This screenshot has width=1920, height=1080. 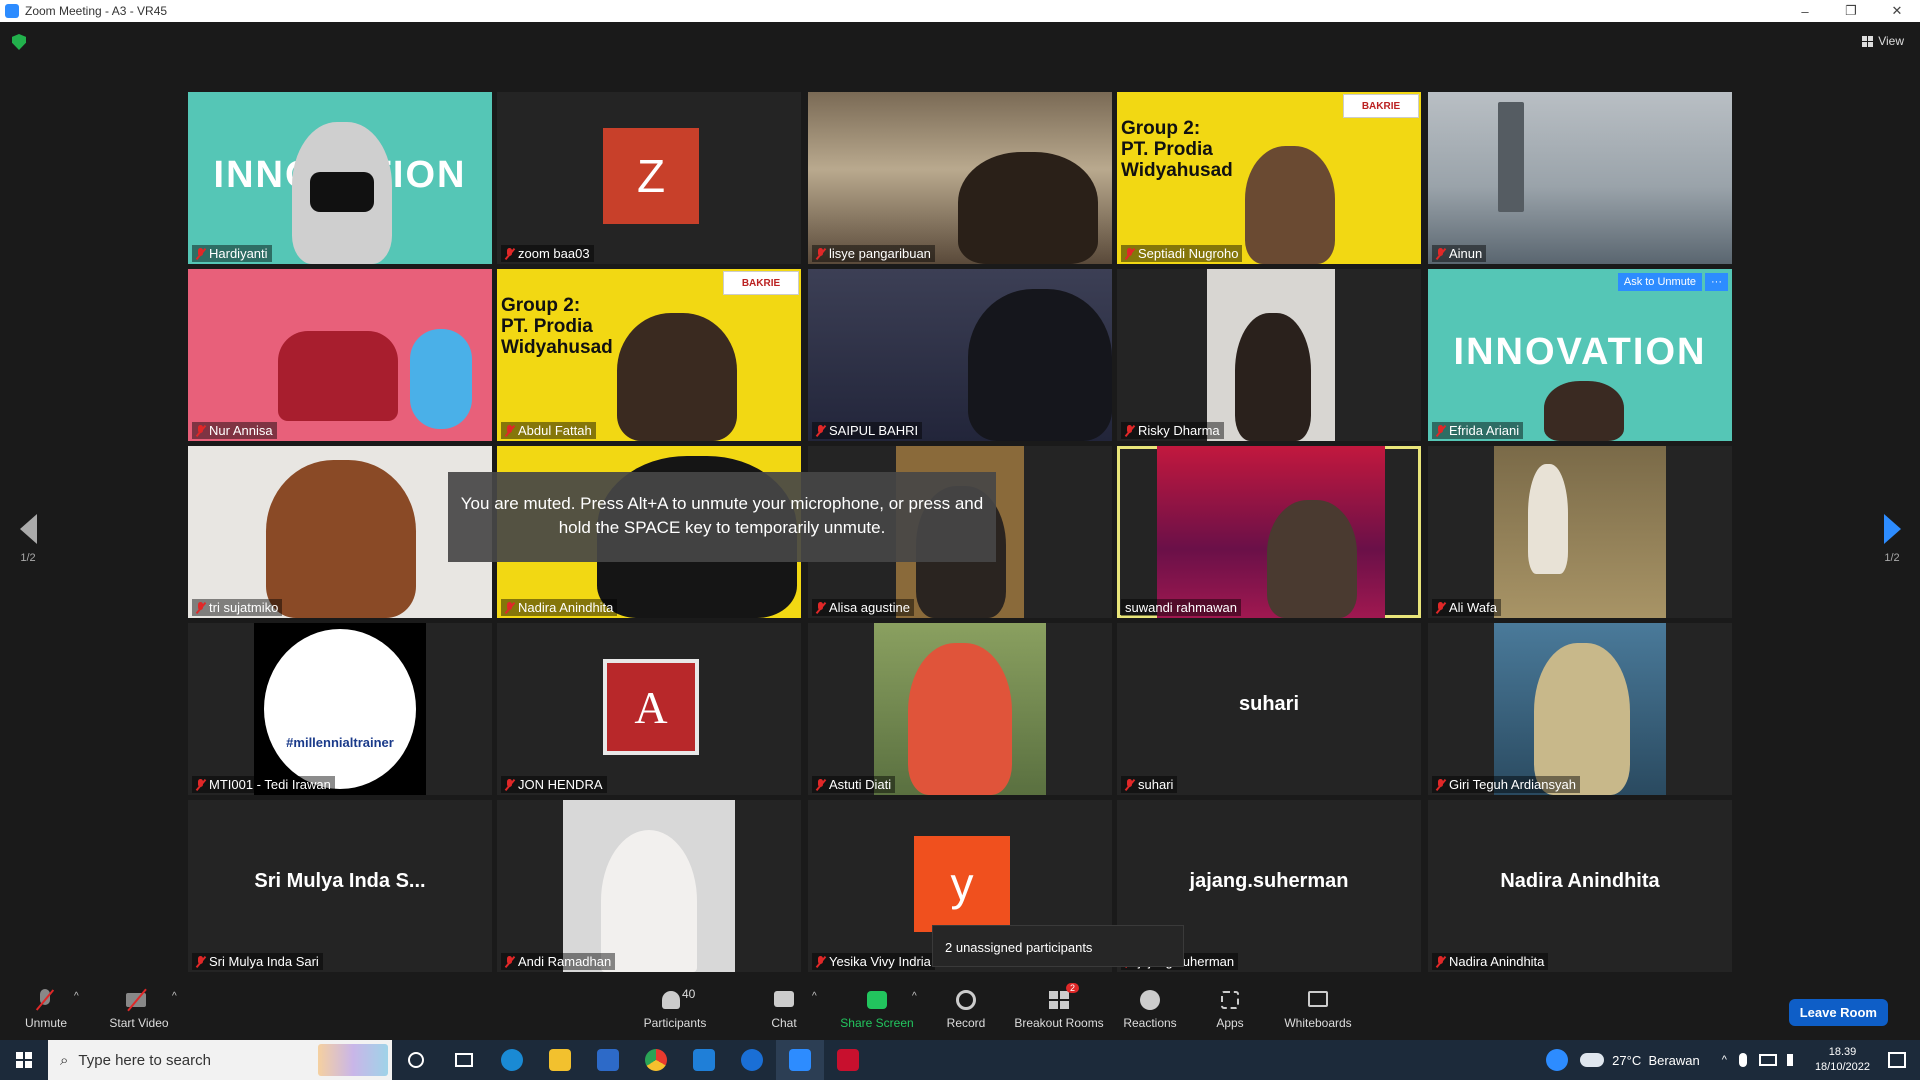 What do you see at coordinates (28, 529) in the screenshot?
I see `arrow-left-icon` at bounding box center [28, 529].